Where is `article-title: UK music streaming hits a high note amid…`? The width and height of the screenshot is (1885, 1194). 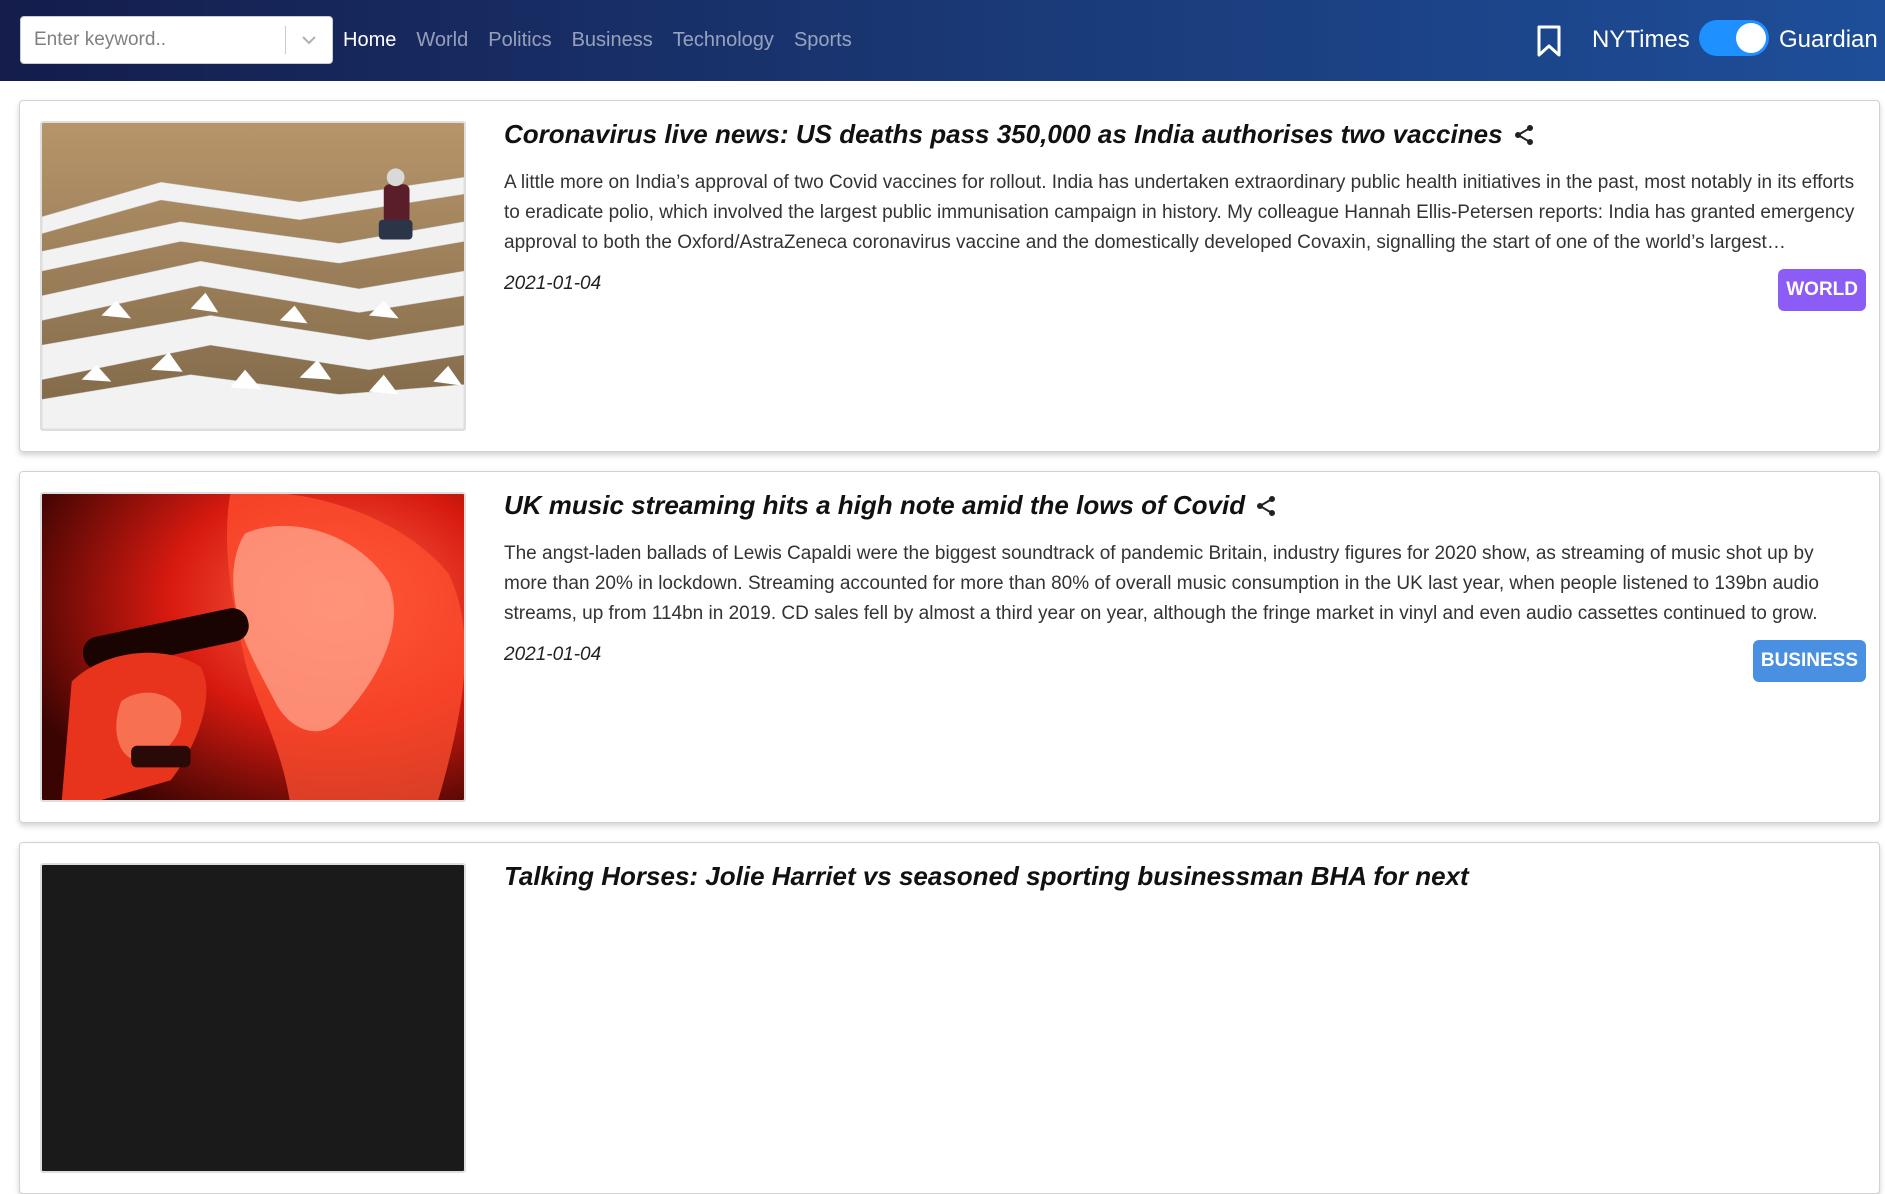
article-title: UK music streaming hits a high note amid… is located at coordinates (890, 505).